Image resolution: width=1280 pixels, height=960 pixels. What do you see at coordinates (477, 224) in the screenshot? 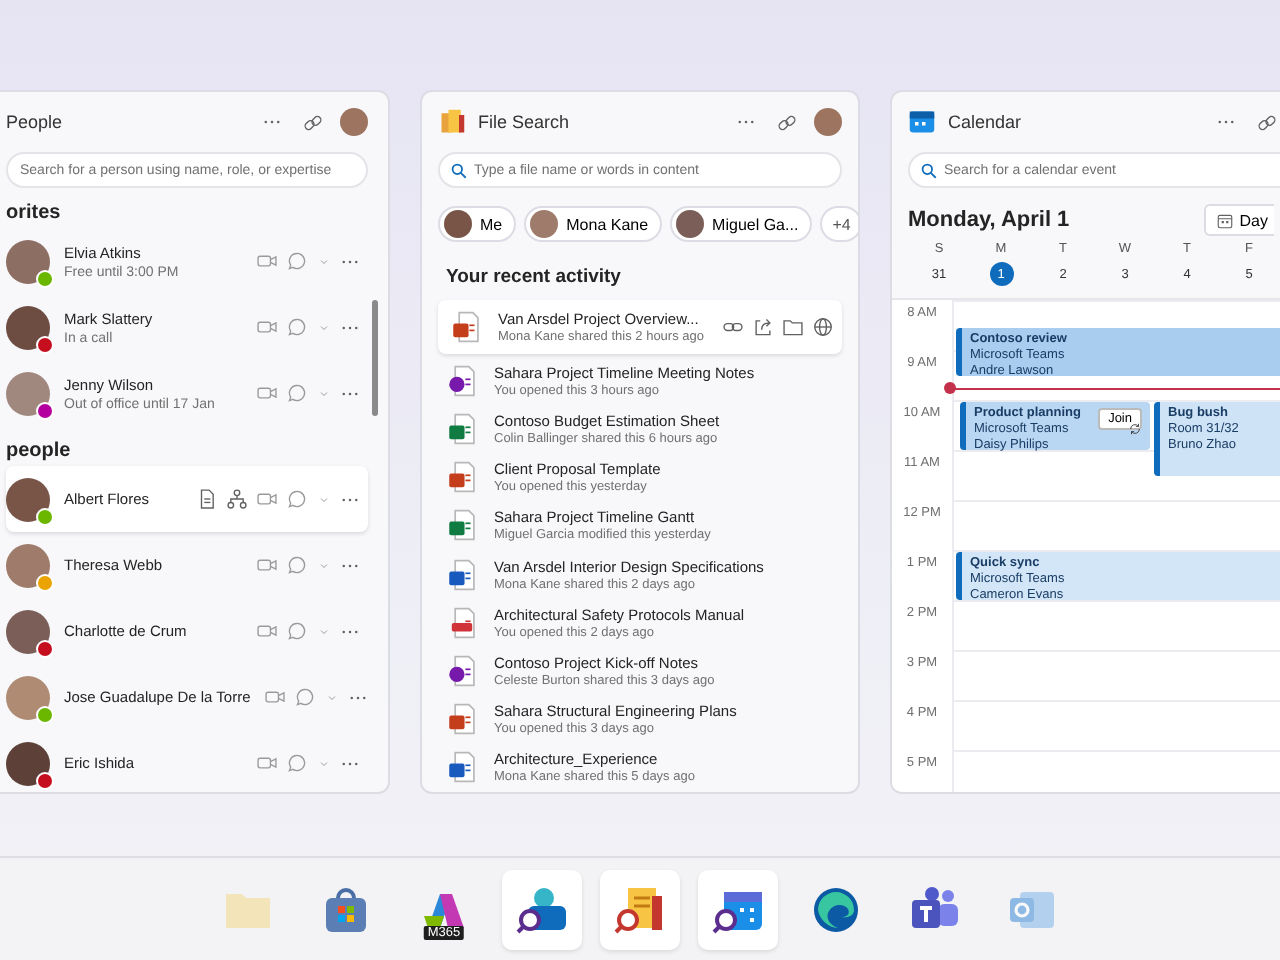
I see `filter-chip: Me` at bounding box center [477, 224].